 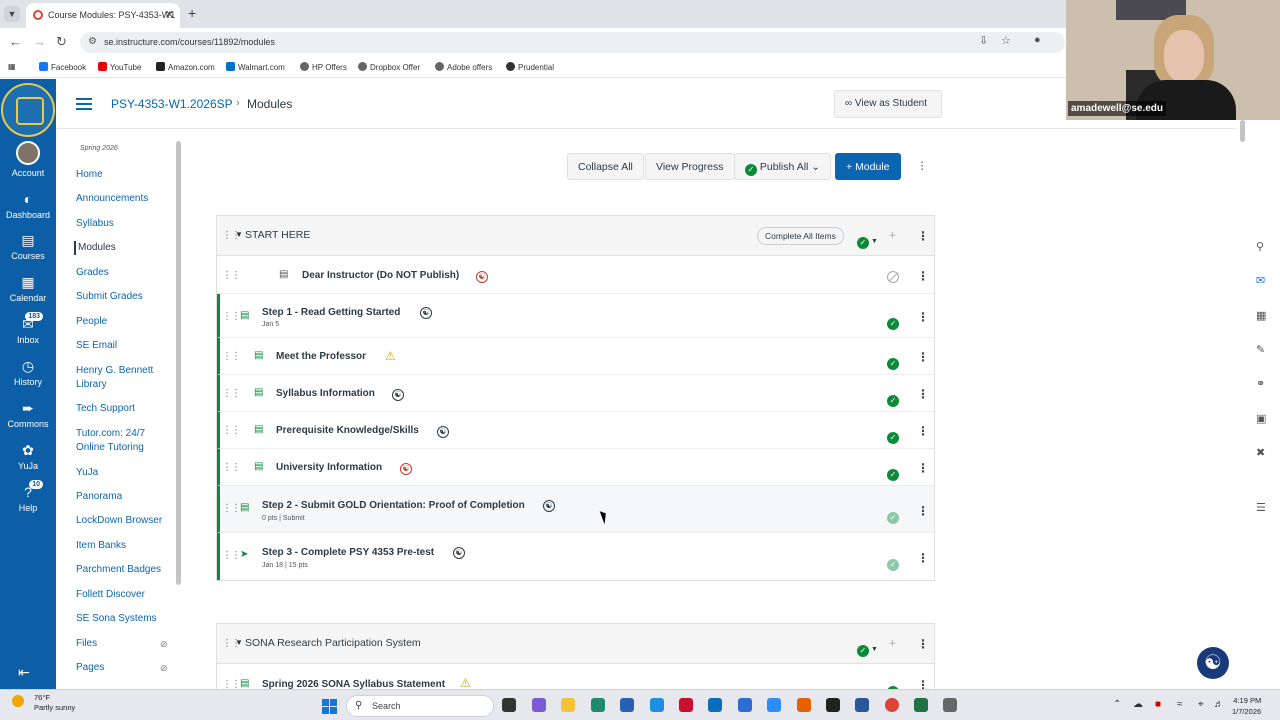 What do you see at coordinates (575, 356) in the screenshot?
I see `module-item: ⋮⋮ ▤ Meet the Professor ⚠ ✓ ⋮` at bounding box center [575, 356].